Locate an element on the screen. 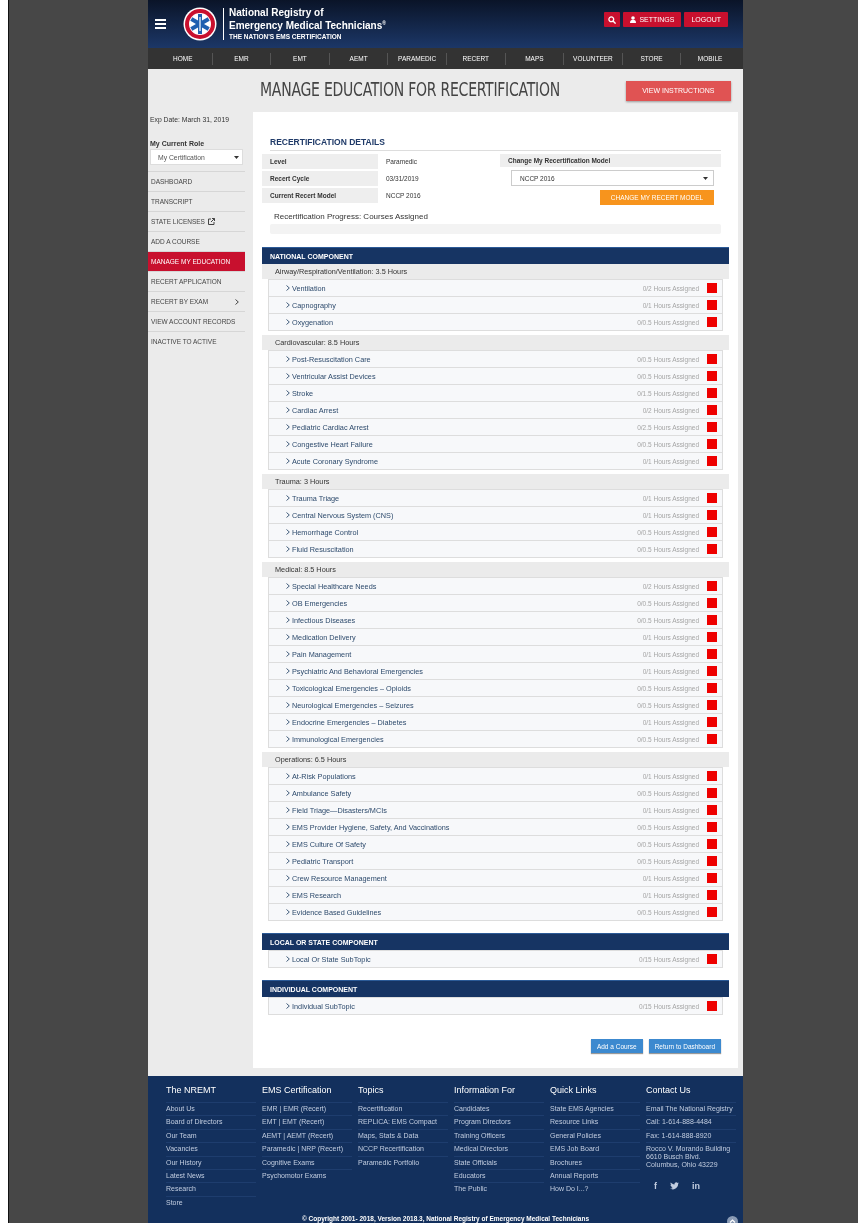 This screenshot has width=858, height=1223. section-title: RECERTIFICATION DETAILS is located at coordinates (495, 144).